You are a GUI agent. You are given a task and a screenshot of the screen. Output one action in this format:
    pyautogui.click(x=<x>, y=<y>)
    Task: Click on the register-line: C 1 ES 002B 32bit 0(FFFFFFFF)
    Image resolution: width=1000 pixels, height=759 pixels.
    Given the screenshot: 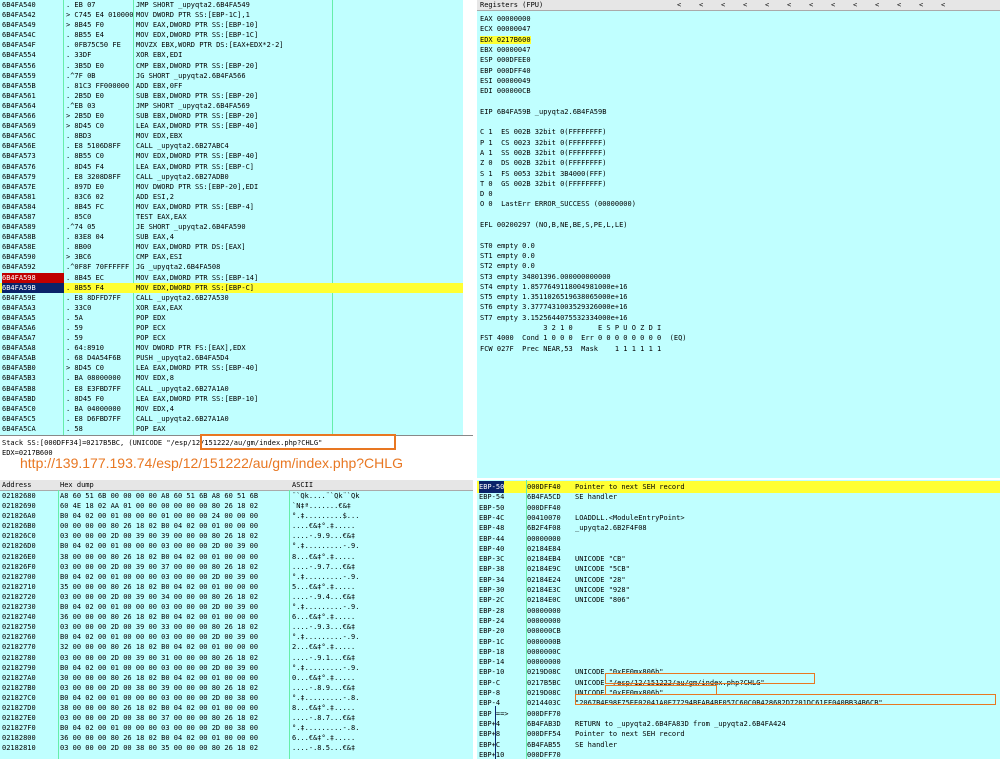 What is the action you would take?
    pyautogui.click(x=543, y=132)
    